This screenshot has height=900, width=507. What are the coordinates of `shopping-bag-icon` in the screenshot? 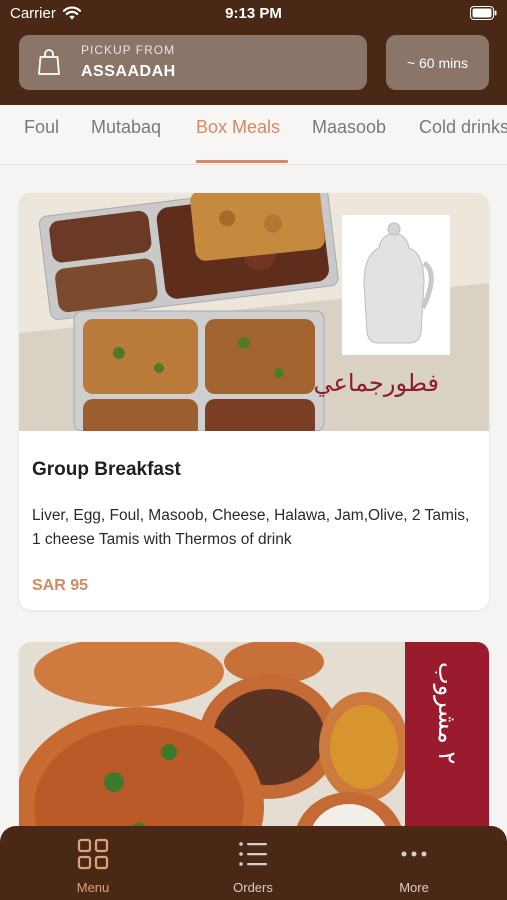 It's located at (49, 62).